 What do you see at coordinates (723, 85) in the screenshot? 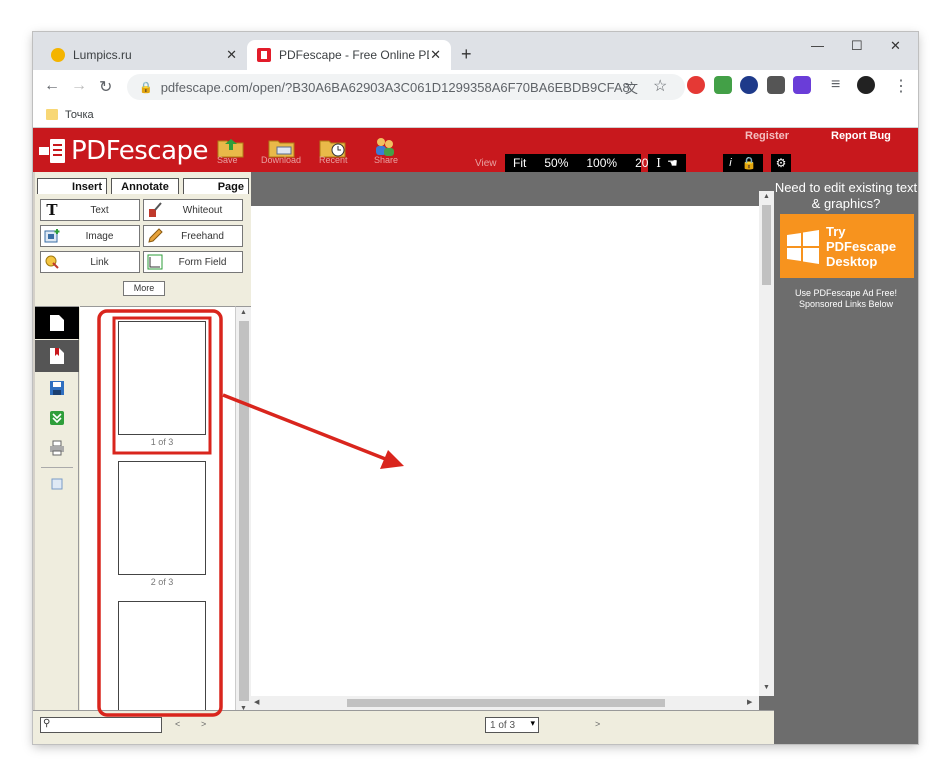
I see `extension-check-icon` at bounding box center [723, 85].